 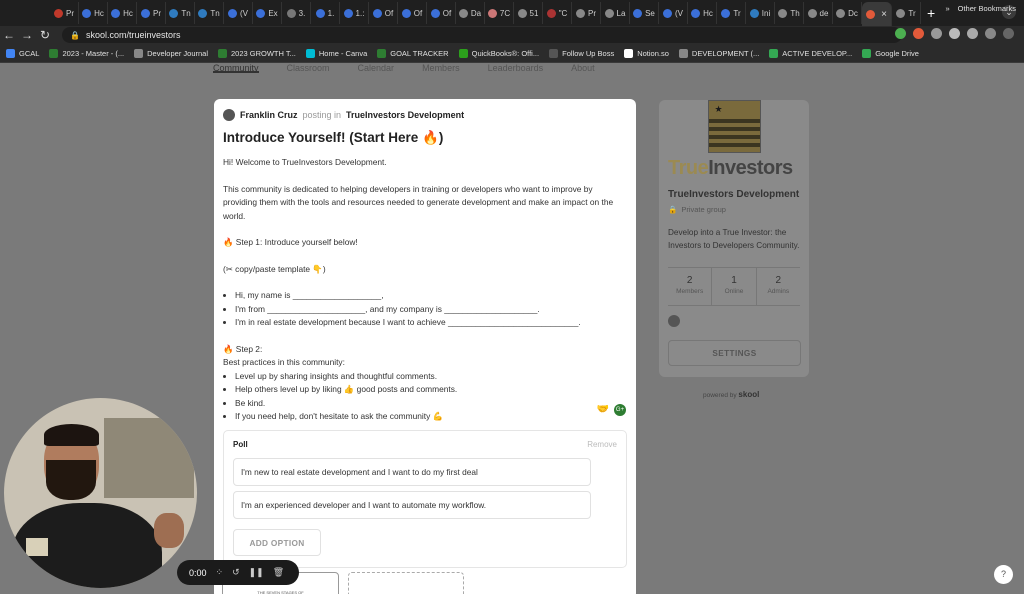 What do you see at coordinates (972, 33) in the screenshot?
I see `sidebar-icon` at bounding box center [972, 33].